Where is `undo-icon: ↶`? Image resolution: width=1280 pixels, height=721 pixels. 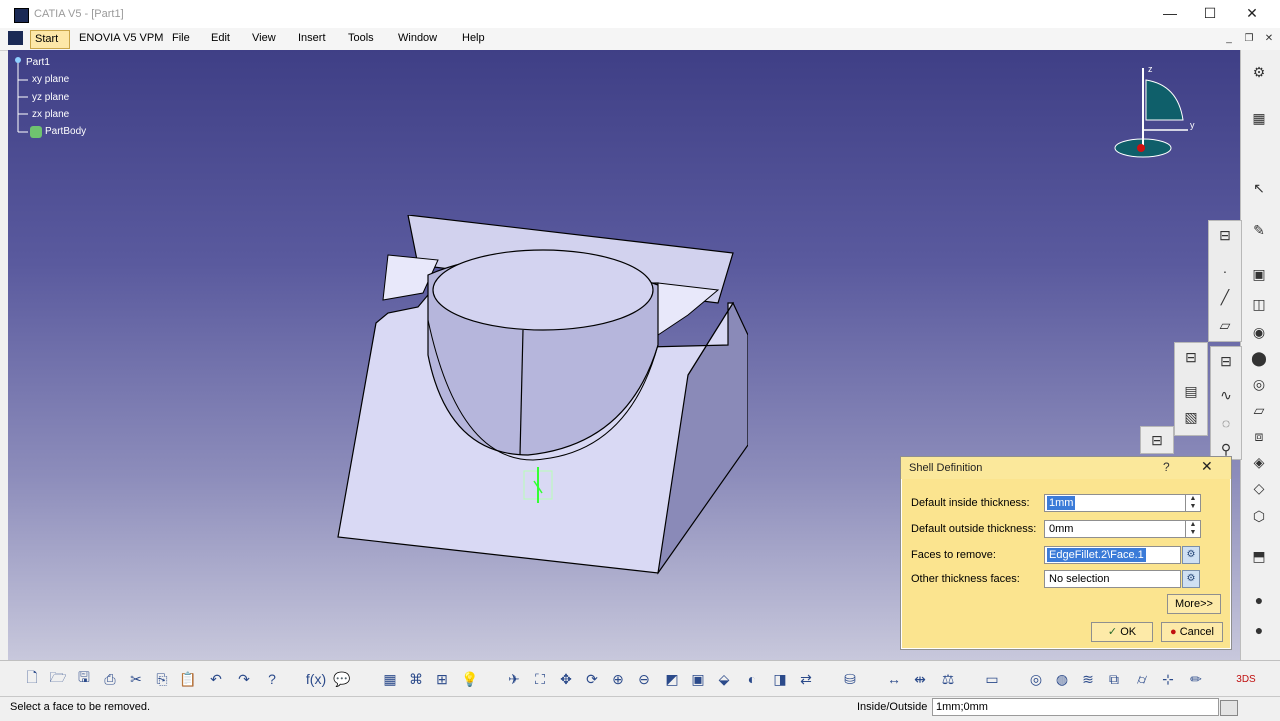
undo-icon: ↶ is located at coordinates (216, 679).